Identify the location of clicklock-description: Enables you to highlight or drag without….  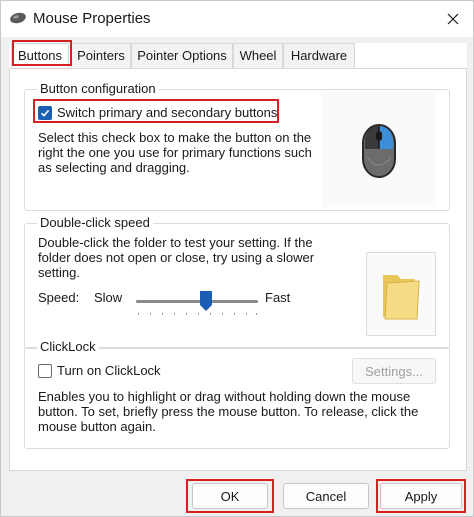
(228, 411).